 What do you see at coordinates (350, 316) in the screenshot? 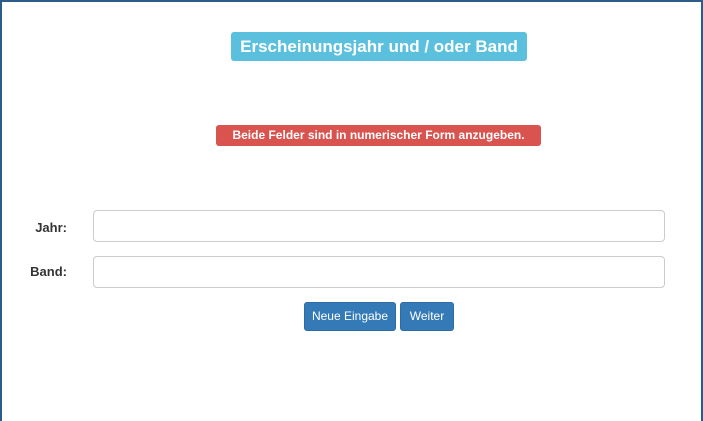
I see `new-entry-button: Neue Eingabe` at bounding box center [350, 316].